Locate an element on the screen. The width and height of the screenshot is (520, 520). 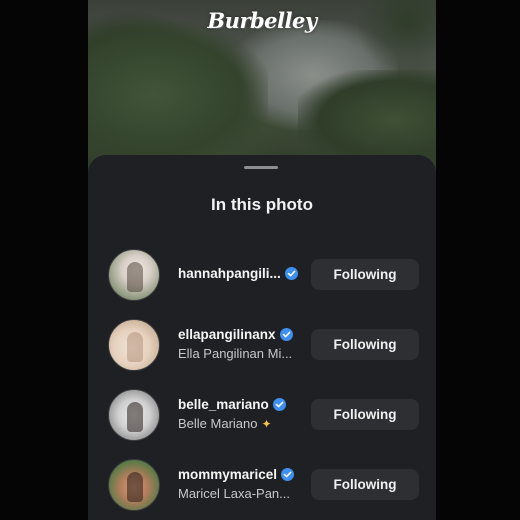
username: ellapangilinanx is located at coordinates (235, 334).